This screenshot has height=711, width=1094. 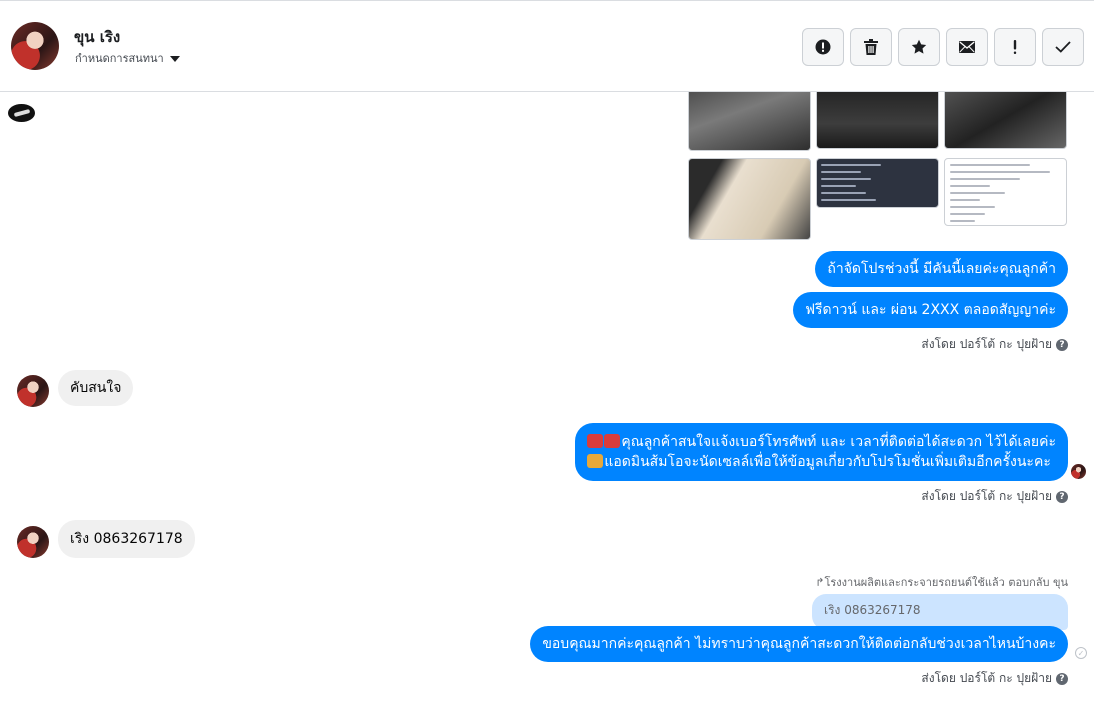 I want to click on message-text: คับสนใจ, so click(x=96, y=388).